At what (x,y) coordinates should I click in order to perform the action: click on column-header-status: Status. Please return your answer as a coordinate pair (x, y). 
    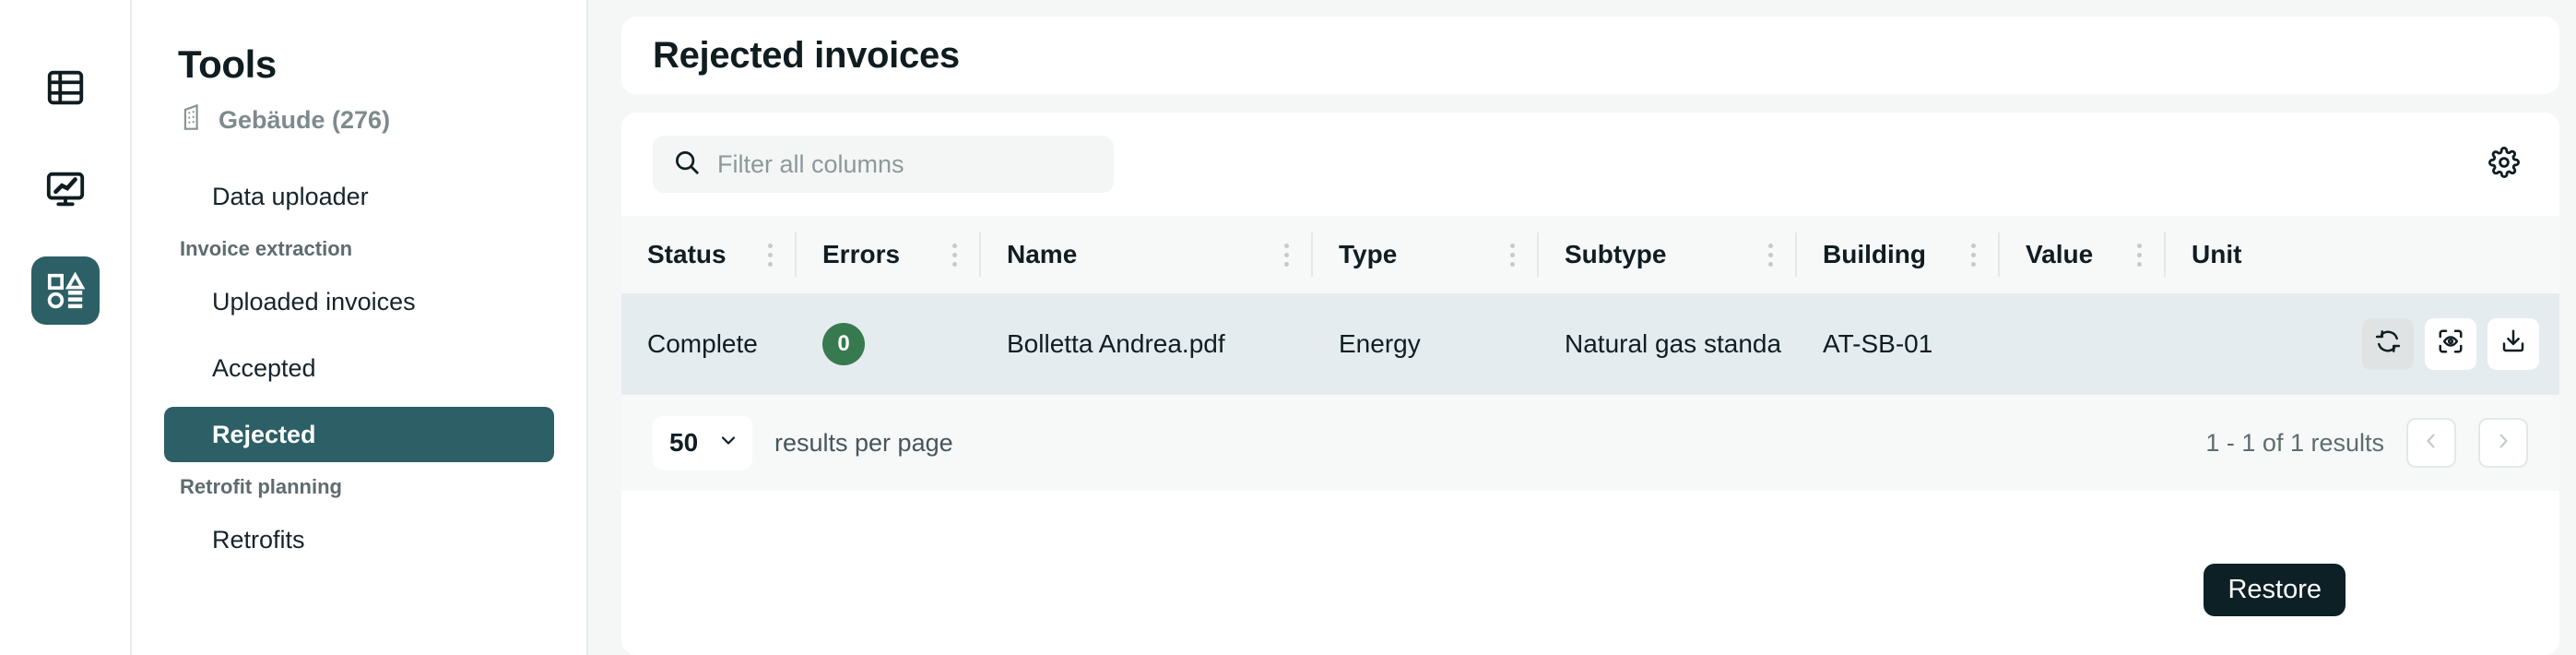
    Looking at the image, I should click on (709, 255).